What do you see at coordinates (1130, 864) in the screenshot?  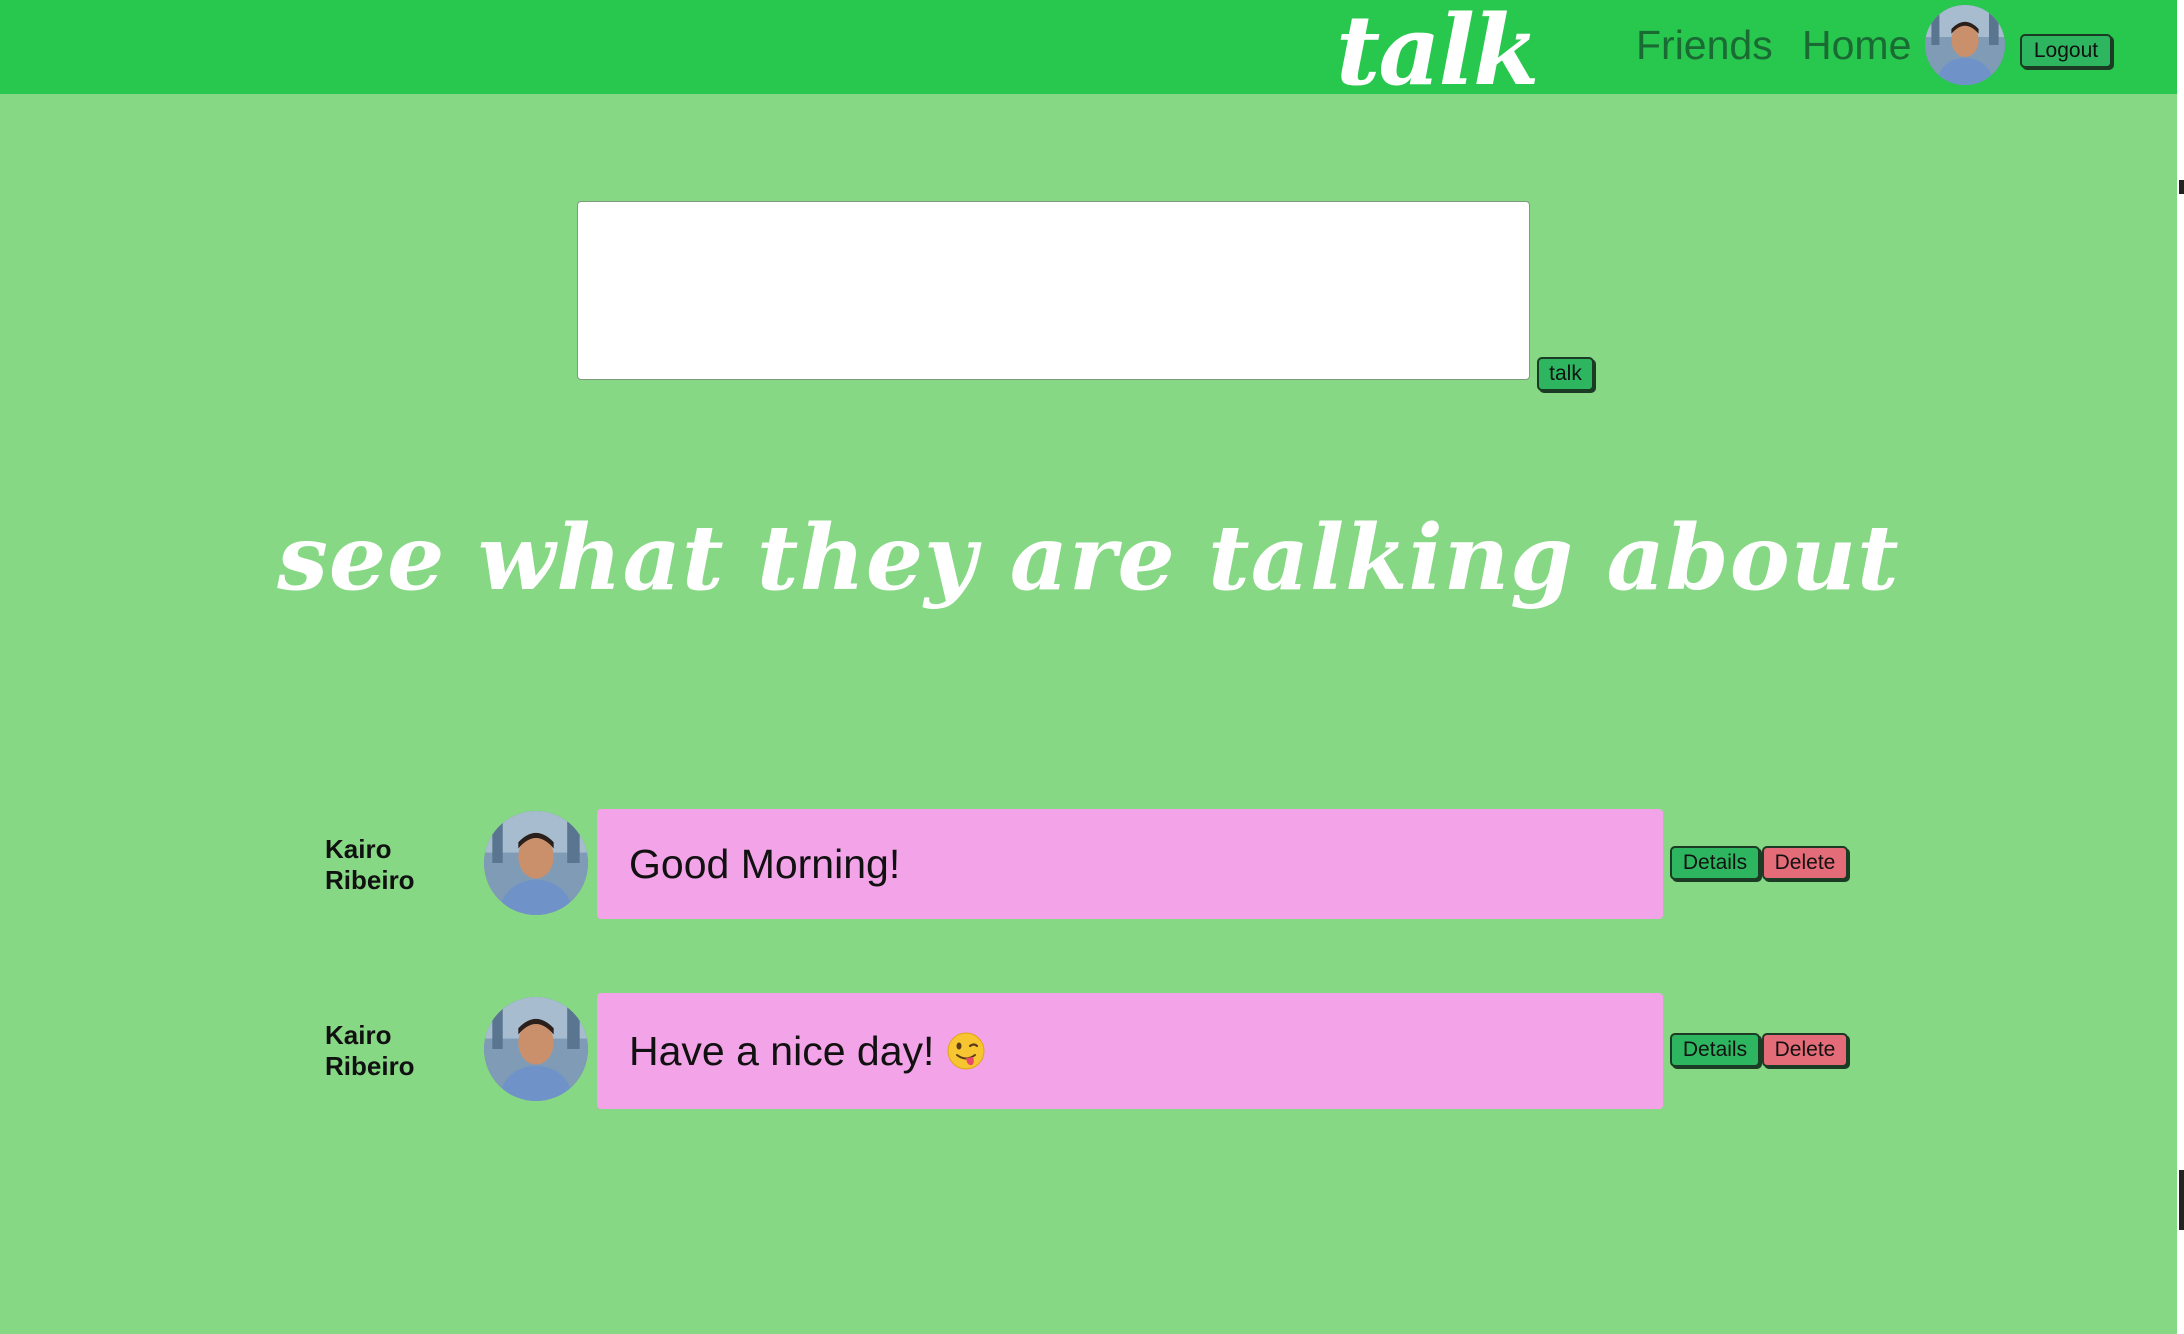 I see `post-message-bubble: Good Morning!` at bounding box center [1130, 864].